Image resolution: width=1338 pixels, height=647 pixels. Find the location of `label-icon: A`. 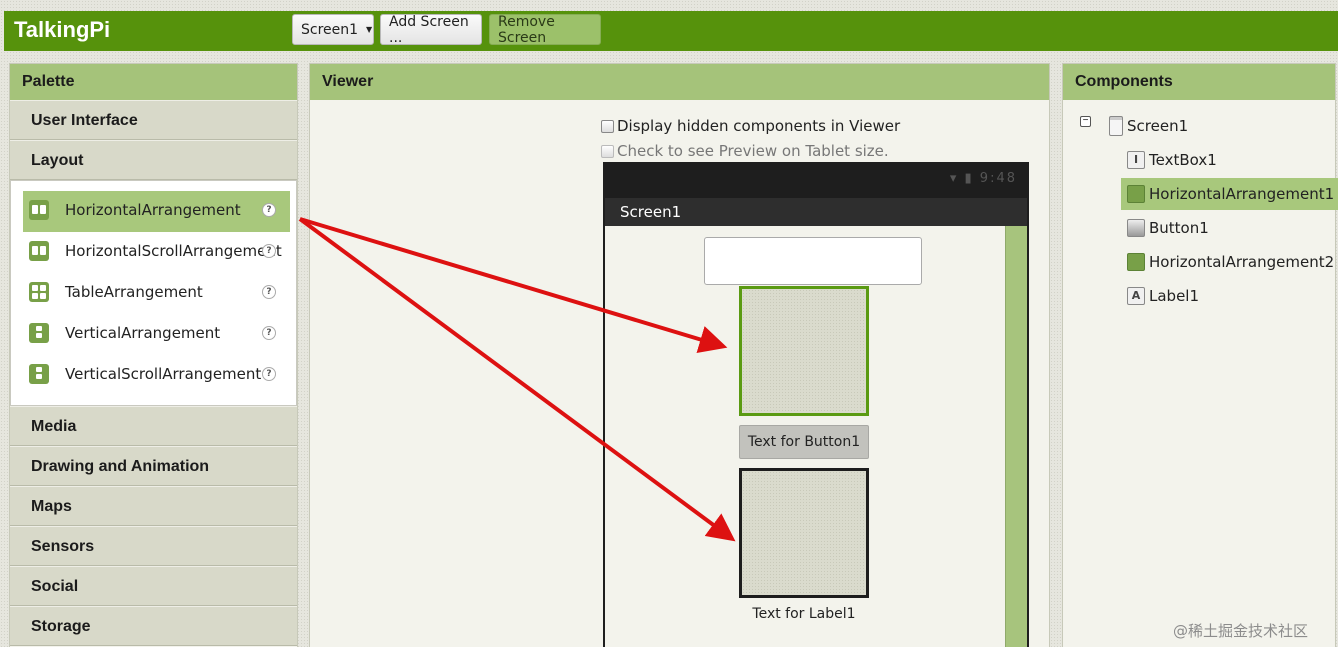

label-icon: A is located at coordinates (1136, 296).